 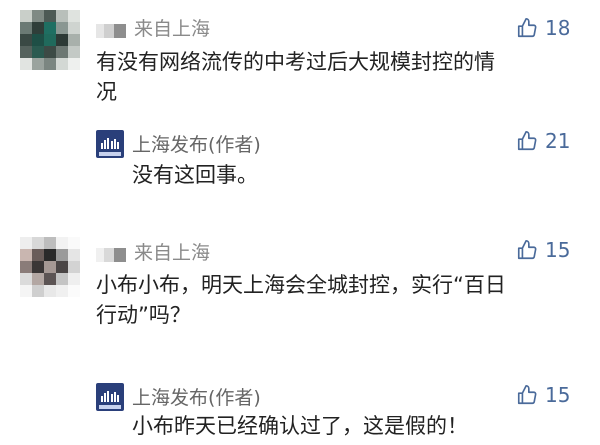 I want to click on reply-text: 没有这回事。, so click(x=195, y=175).